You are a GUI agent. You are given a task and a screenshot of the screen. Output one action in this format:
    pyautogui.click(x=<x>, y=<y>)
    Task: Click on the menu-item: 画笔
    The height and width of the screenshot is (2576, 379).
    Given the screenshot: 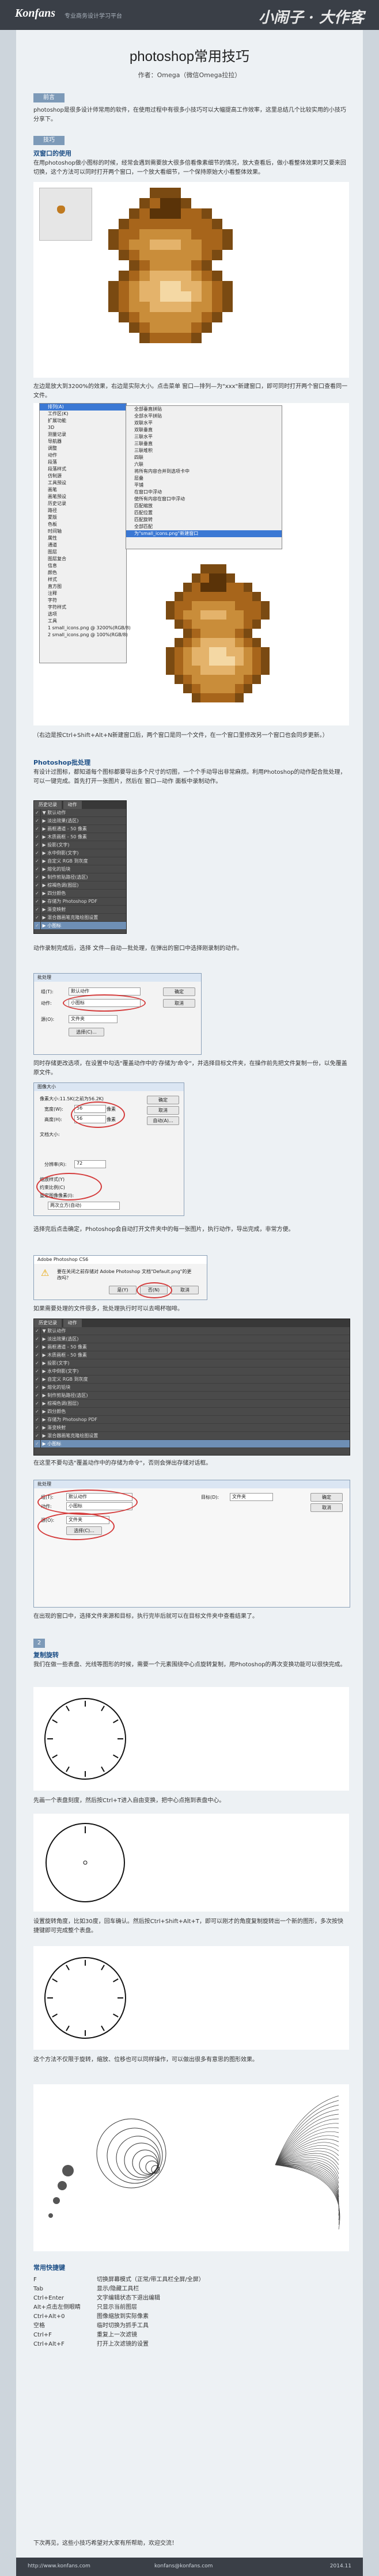 What is the action you would take?
    pyautogui.click(x=83, y=490)
    